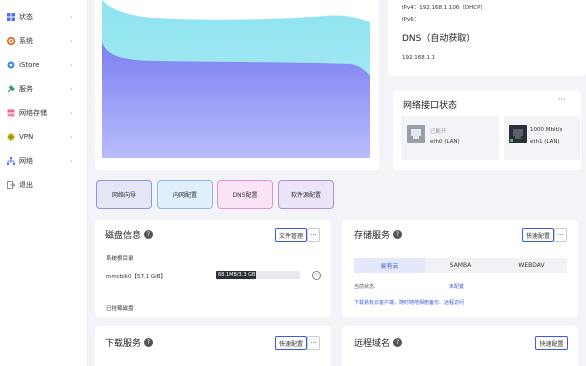 This screenshot has width=586, height=366. What do you see at coordinates (409, 302) in the screenshot?
I see `download-client-link: 下载易有云客户端，随时随地相册备份、远程访问` at bounding box center [409, 302].